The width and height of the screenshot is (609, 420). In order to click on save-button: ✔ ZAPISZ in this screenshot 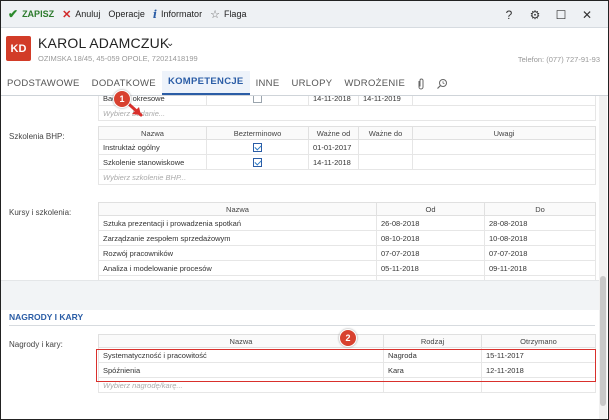, I will do `click(31, 14)`.